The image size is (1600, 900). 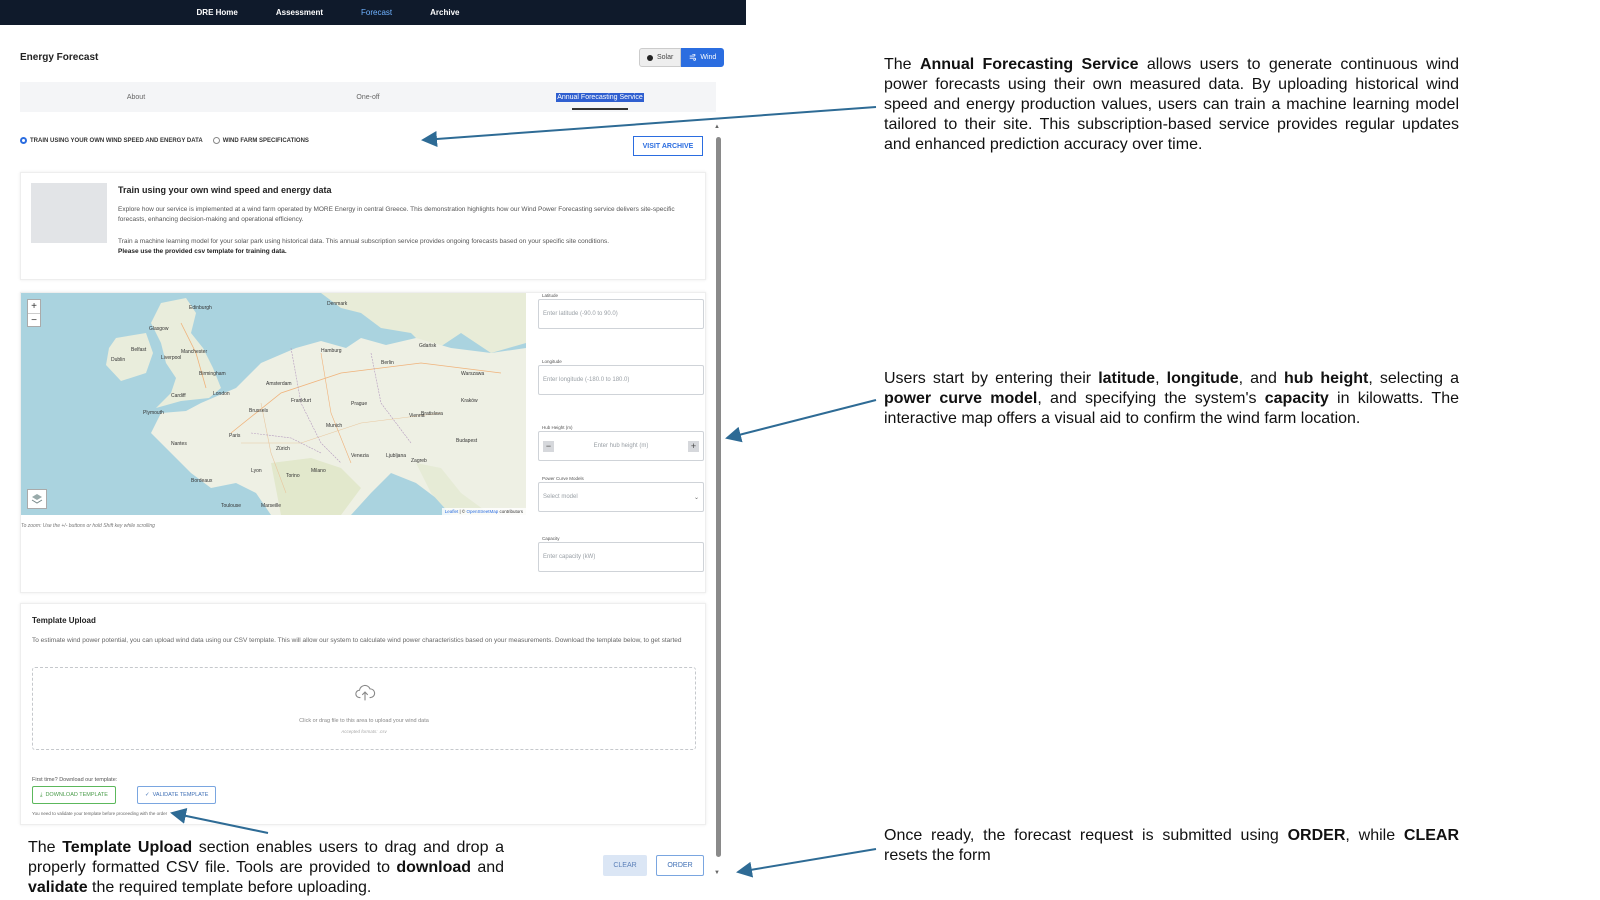 I want to click on scroll-up-icon: ▲, so click(x=717, y=127).